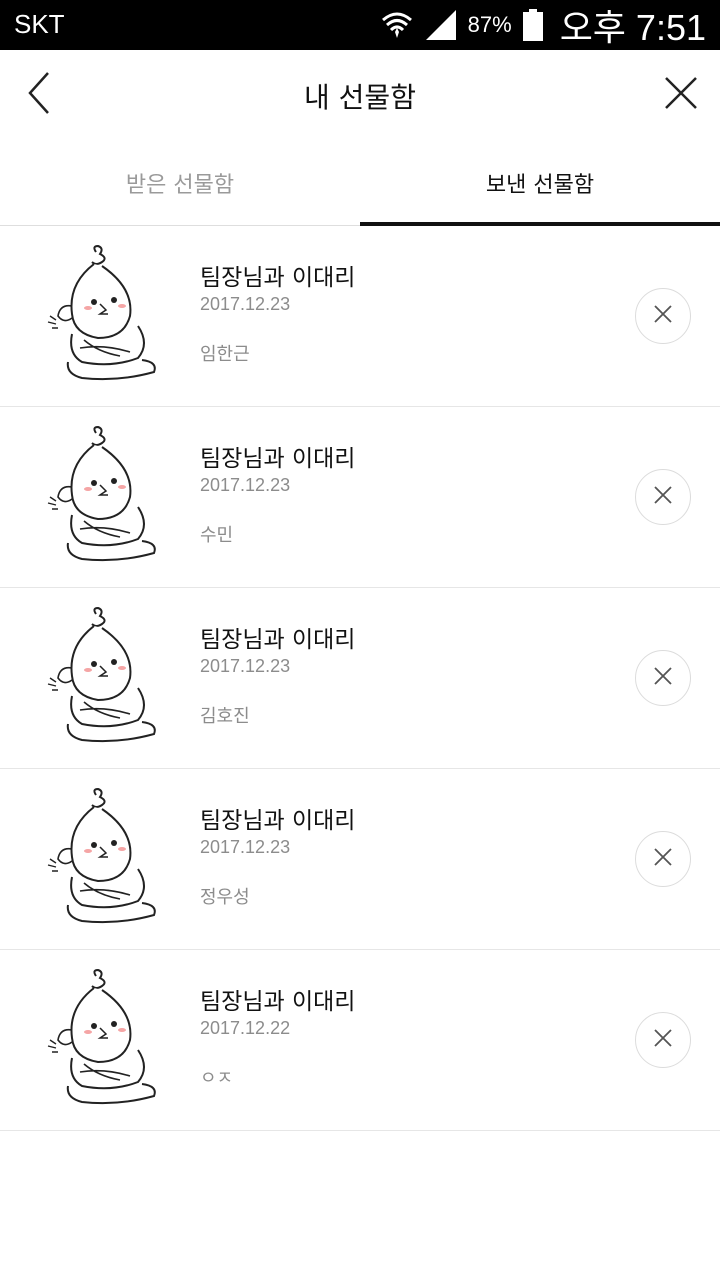 This screenshot has width=720, height=1280. Describe the element at coordinates (180, 182) in the screenshot. I see `tab-received-gifts: 받은 선물함` at that location.